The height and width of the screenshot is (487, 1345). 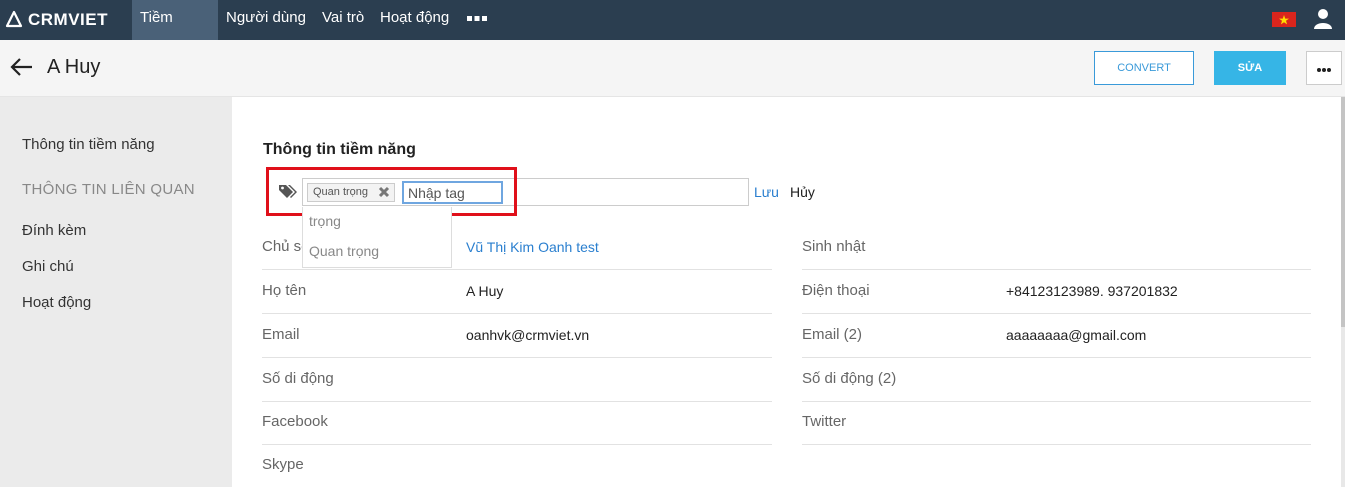 I want to click on field-label: Twitter, so click(x=824, y=421).